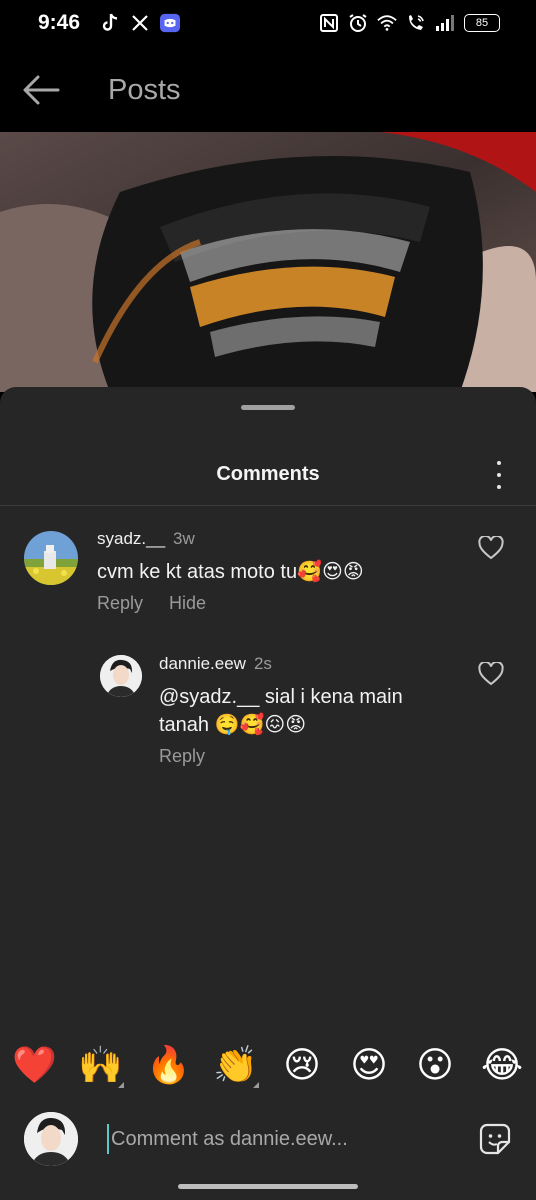 The image size is (536, 1200). Describe the element at coordinates (268, 505) in the screenshot. I see `divider` at that location.